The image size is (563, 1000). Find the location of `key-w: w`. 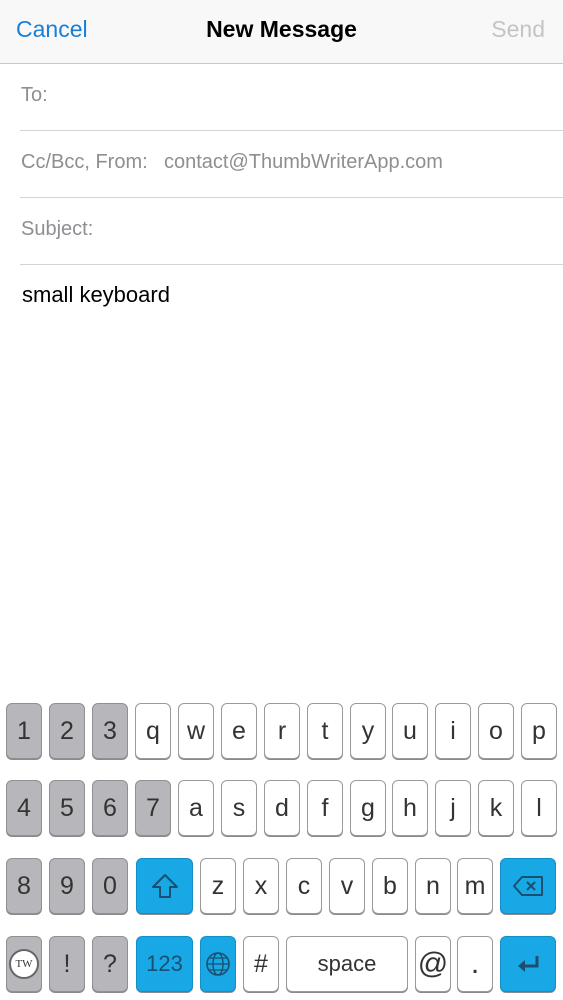

key-w: w is located at coordinates (196, 731).